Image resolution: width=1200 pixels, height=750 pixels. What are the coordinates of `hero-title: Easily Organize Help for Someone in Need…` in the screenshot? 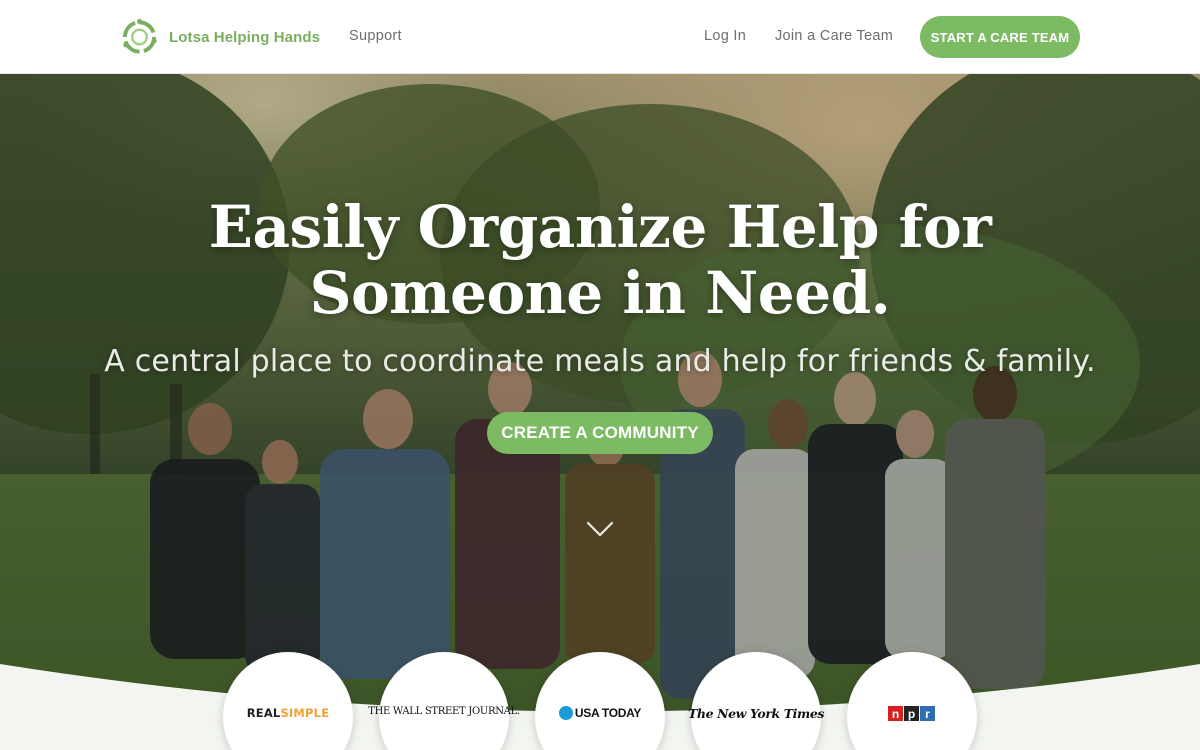 It's located at (600, 260).